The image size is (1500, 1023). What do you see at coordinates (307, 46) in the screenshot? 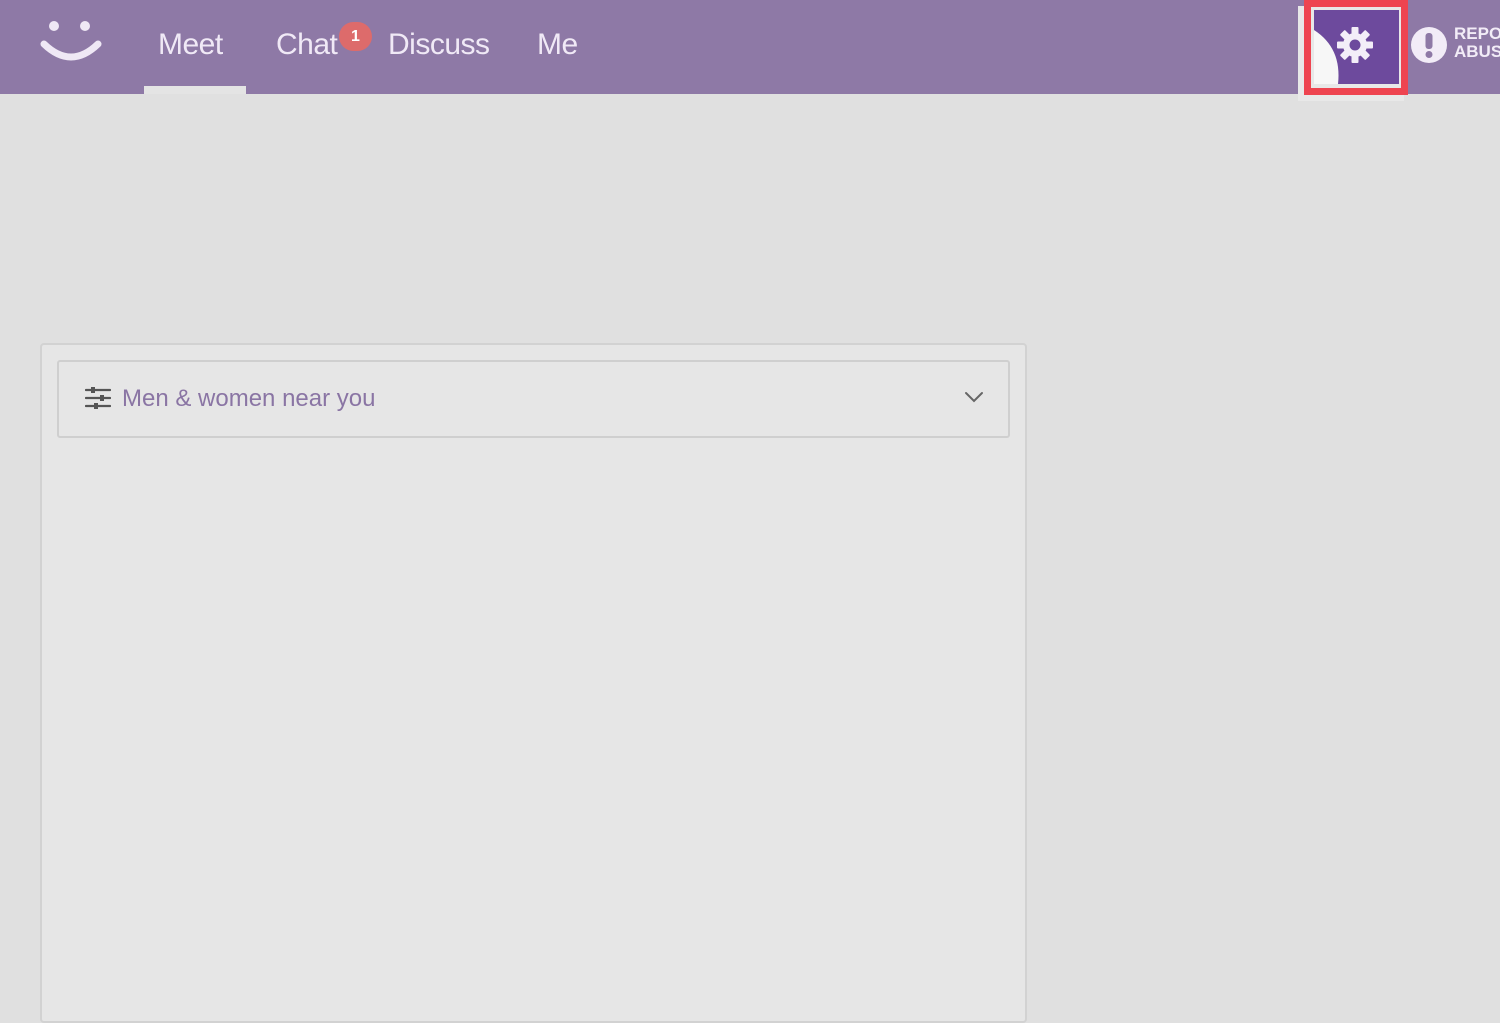
I see `tab-chat: Chat` at bounding box center [307, 46].